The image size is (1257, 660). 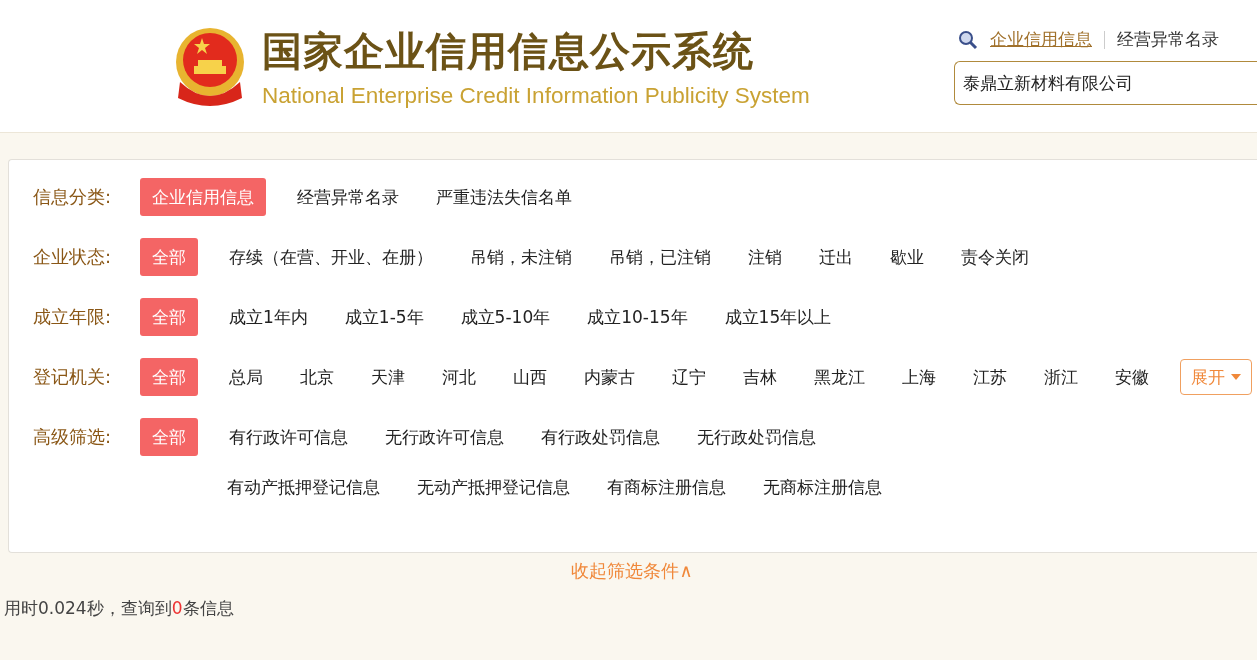 What do you see at coordinates (504, 197) in the screenshot?
I see `filter-option: 严重违法失信名单` at bounding box center [504, 197].